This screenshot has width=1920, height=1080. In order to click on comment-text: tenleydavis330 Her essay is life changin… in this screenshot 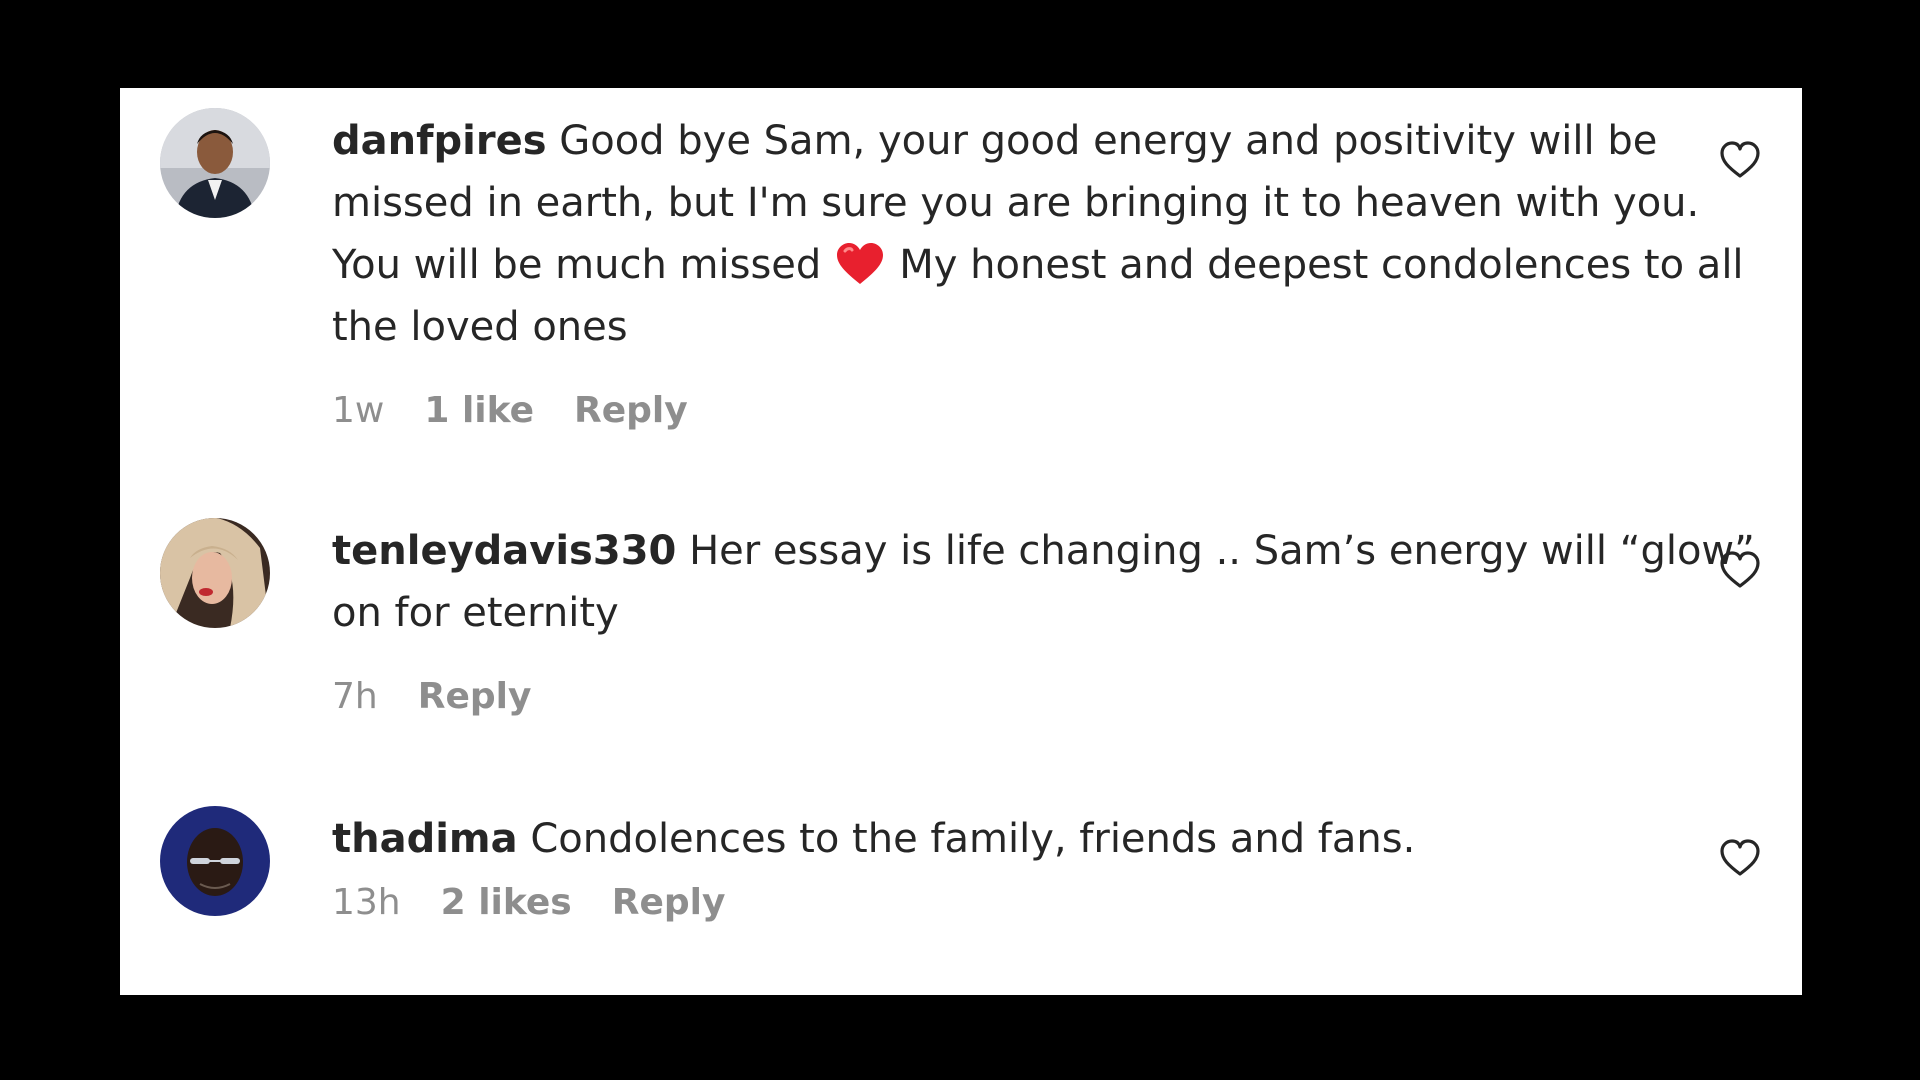, I will do `click(1052, 582)`.